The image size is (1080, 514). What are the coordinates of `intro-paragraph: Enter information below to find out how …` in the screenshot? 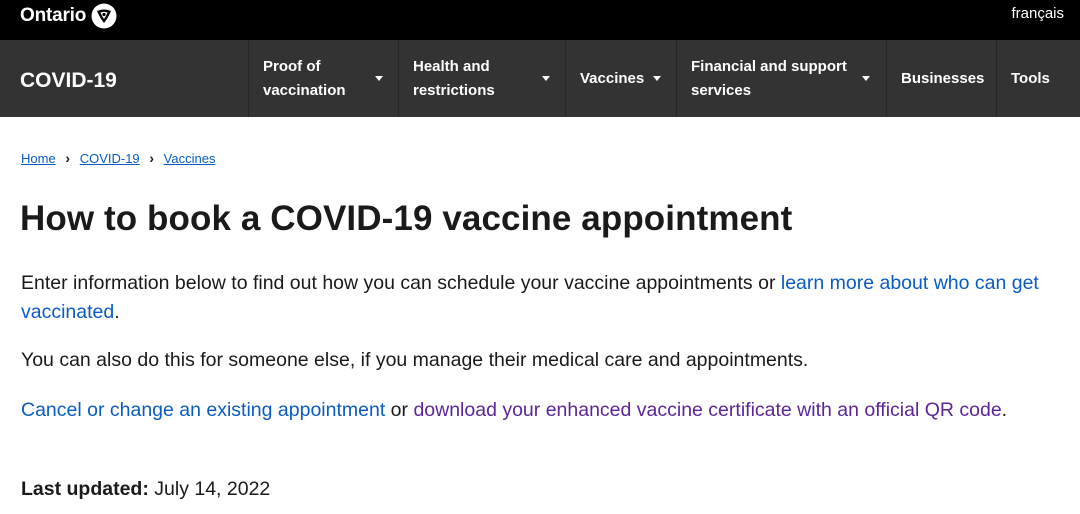 It's located at (538, 298).